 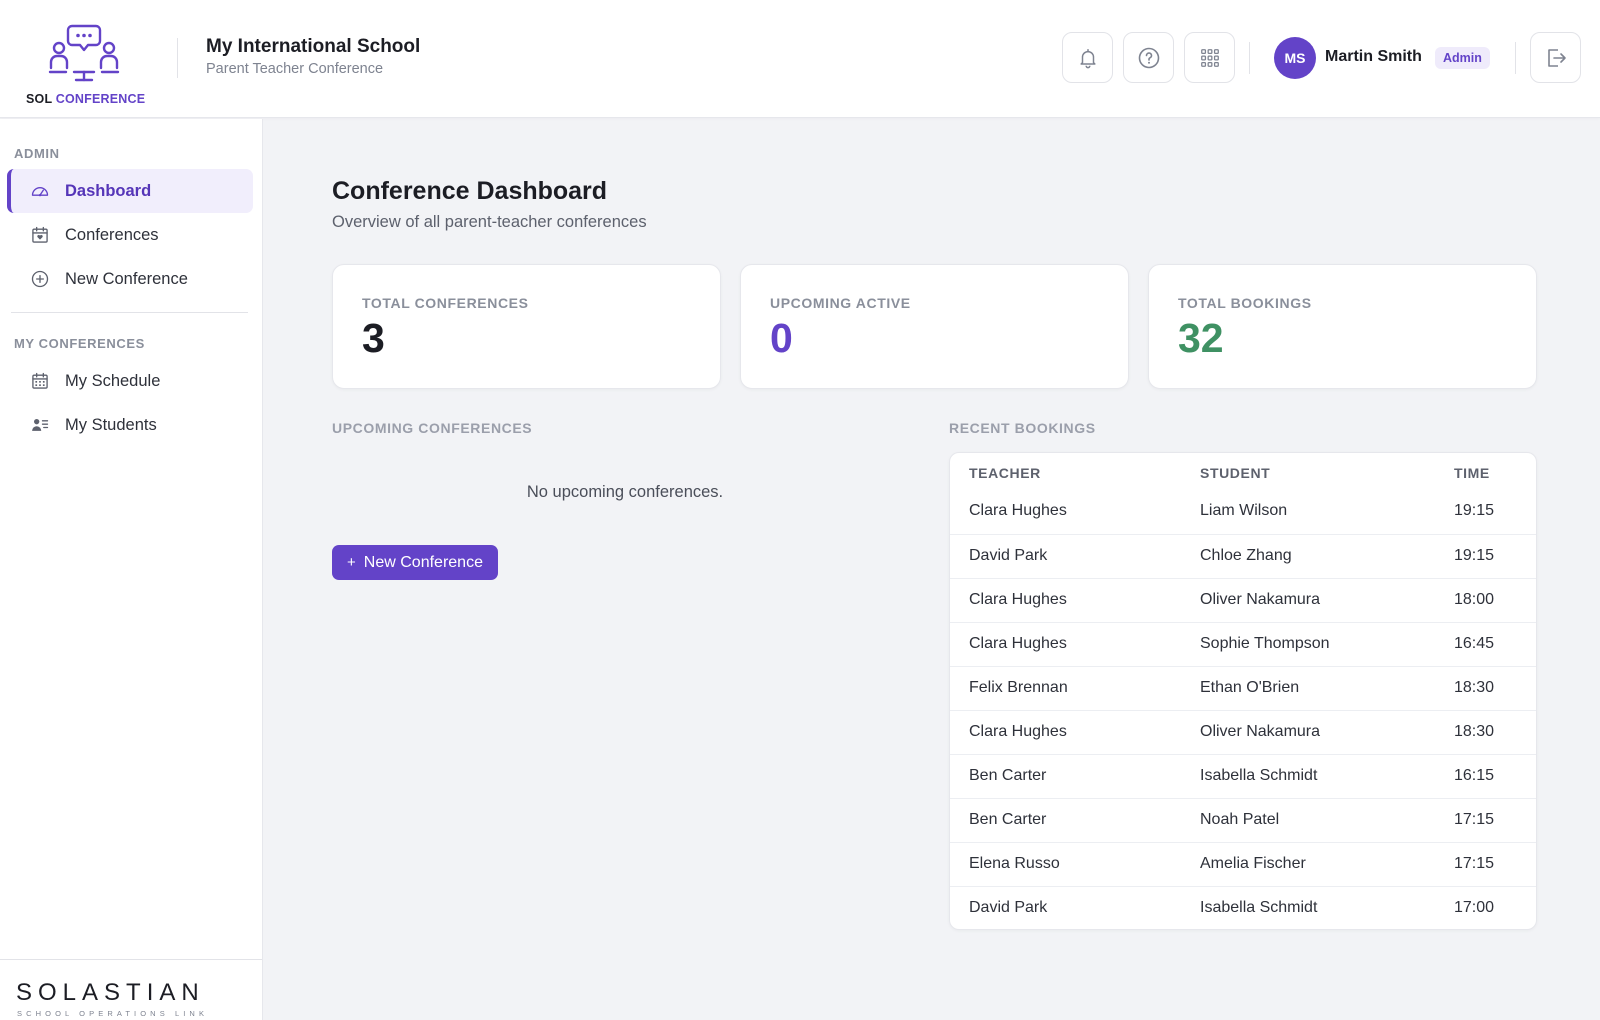 I want to click on logo-sol-text: SOL, so click(x=39, y=99).